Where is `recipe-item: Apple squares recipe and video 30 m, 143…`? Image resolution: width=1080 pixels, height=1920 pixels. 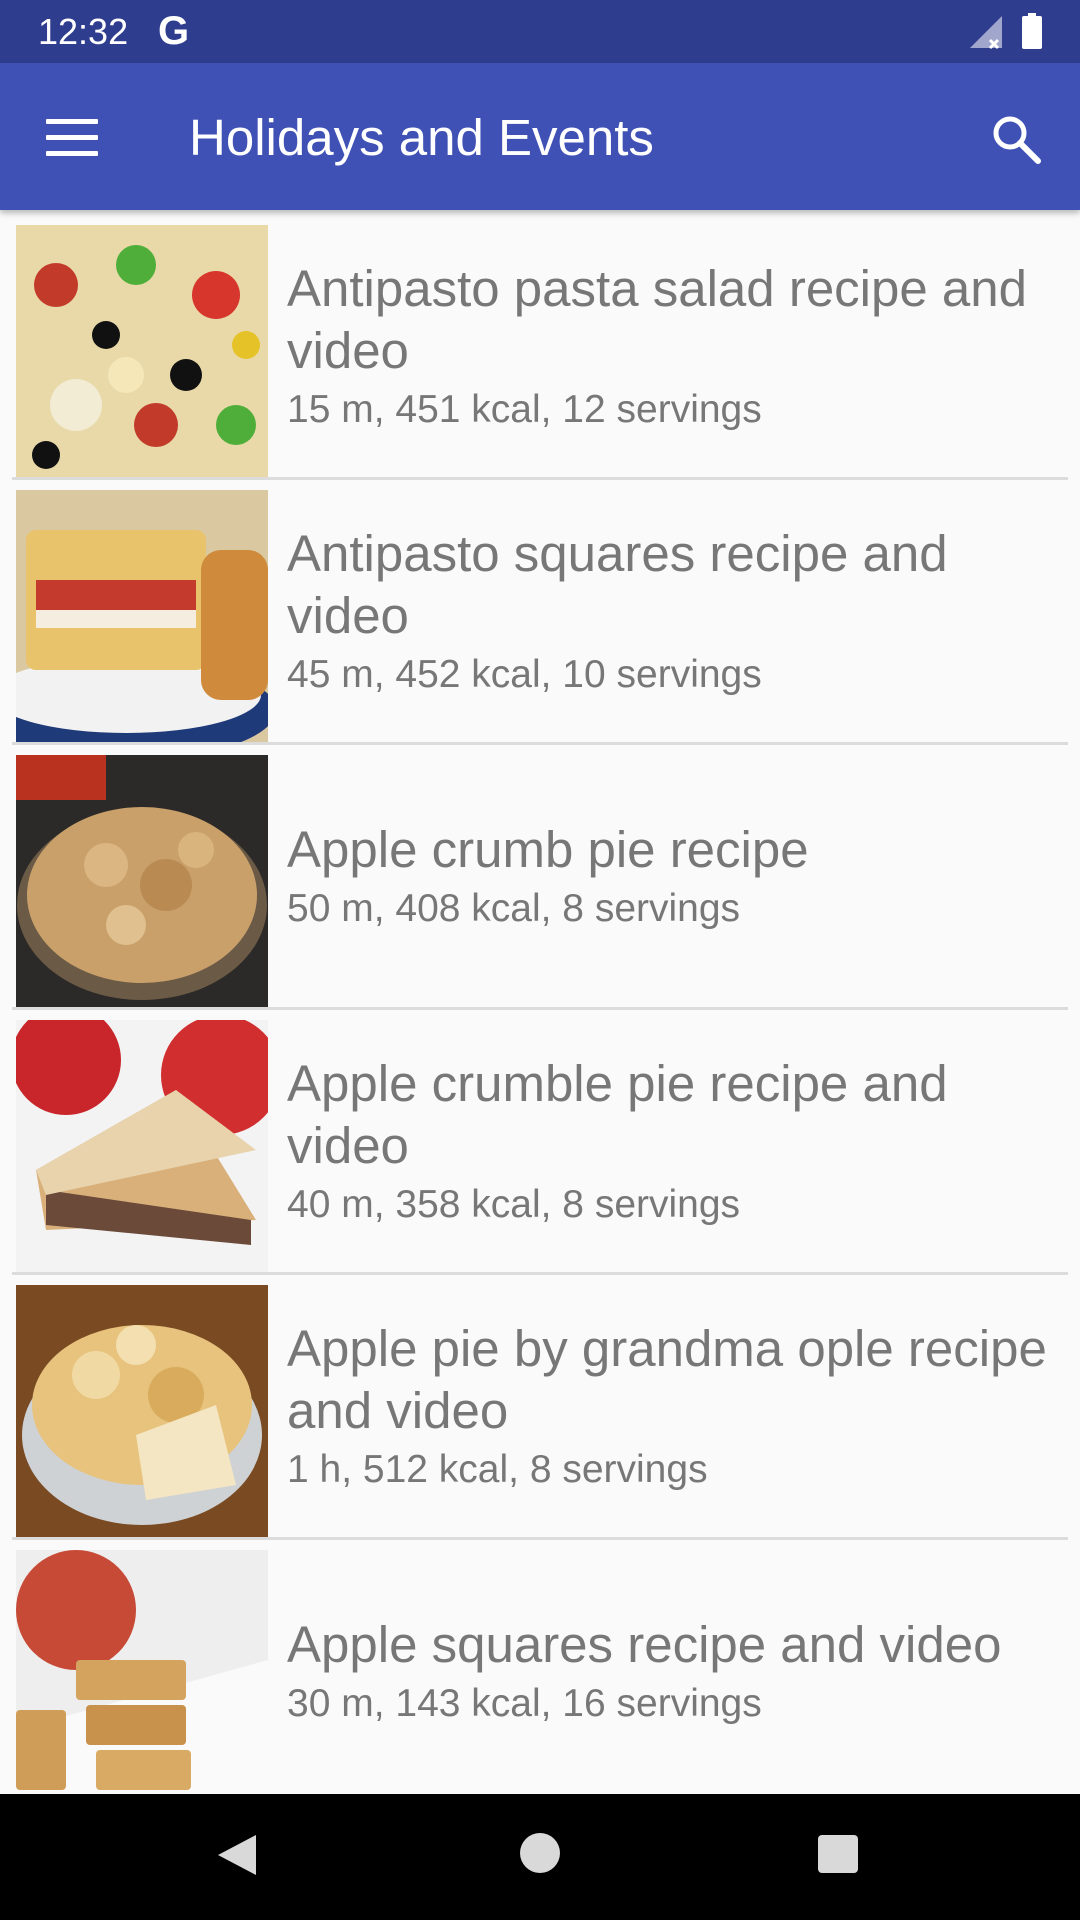 recipe-item: Apple squares recipe and video 30 m, 143… is located at coordinates (540, 1667).